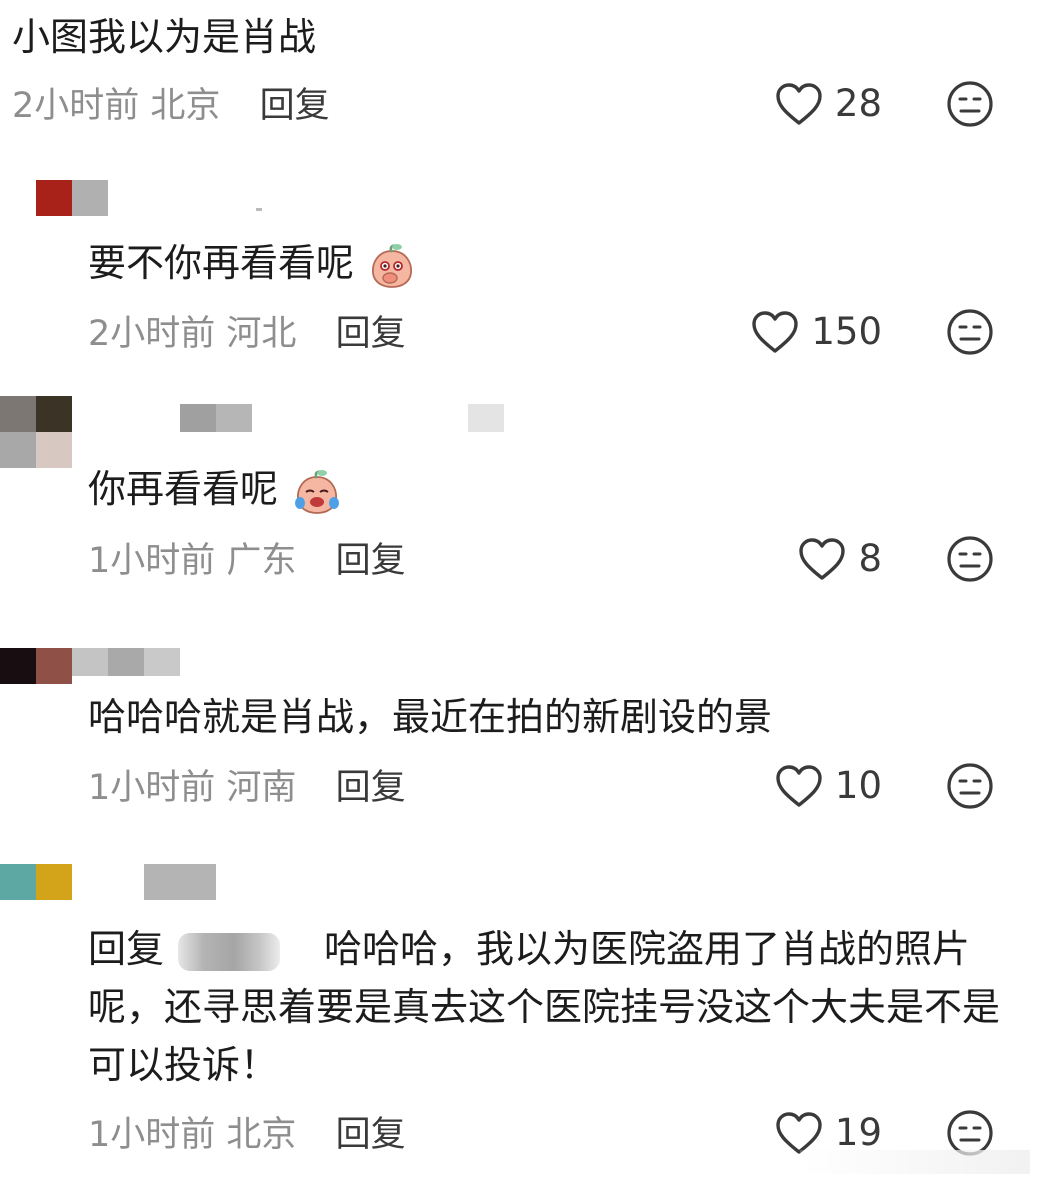  I want to click on comment-meta: 2小时前 河北 回复, so click(247, 334).